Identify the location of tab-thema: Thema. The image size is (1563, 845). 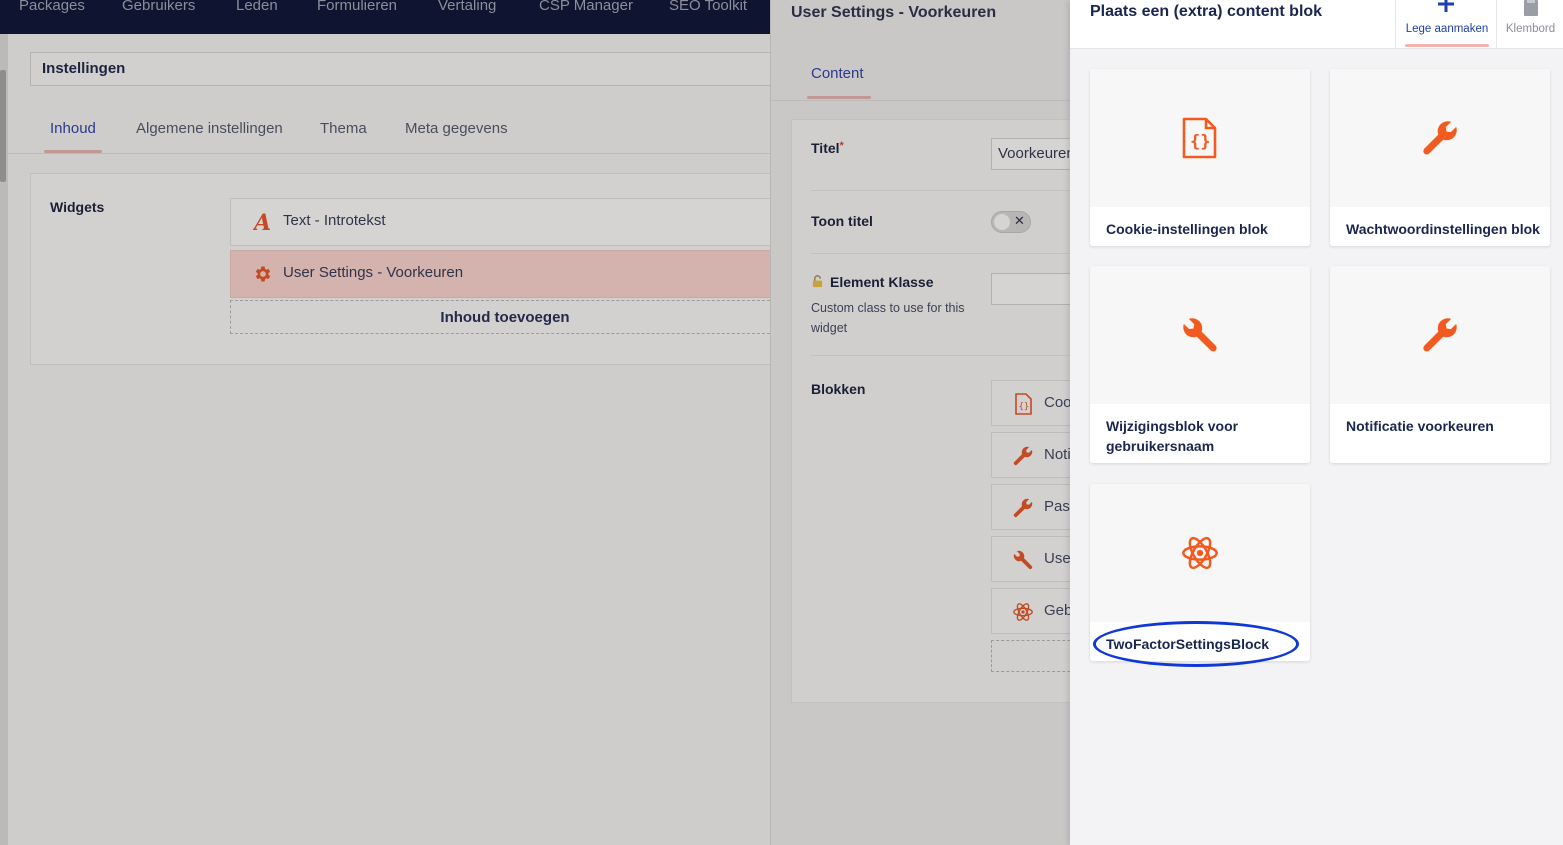
(343, 128).